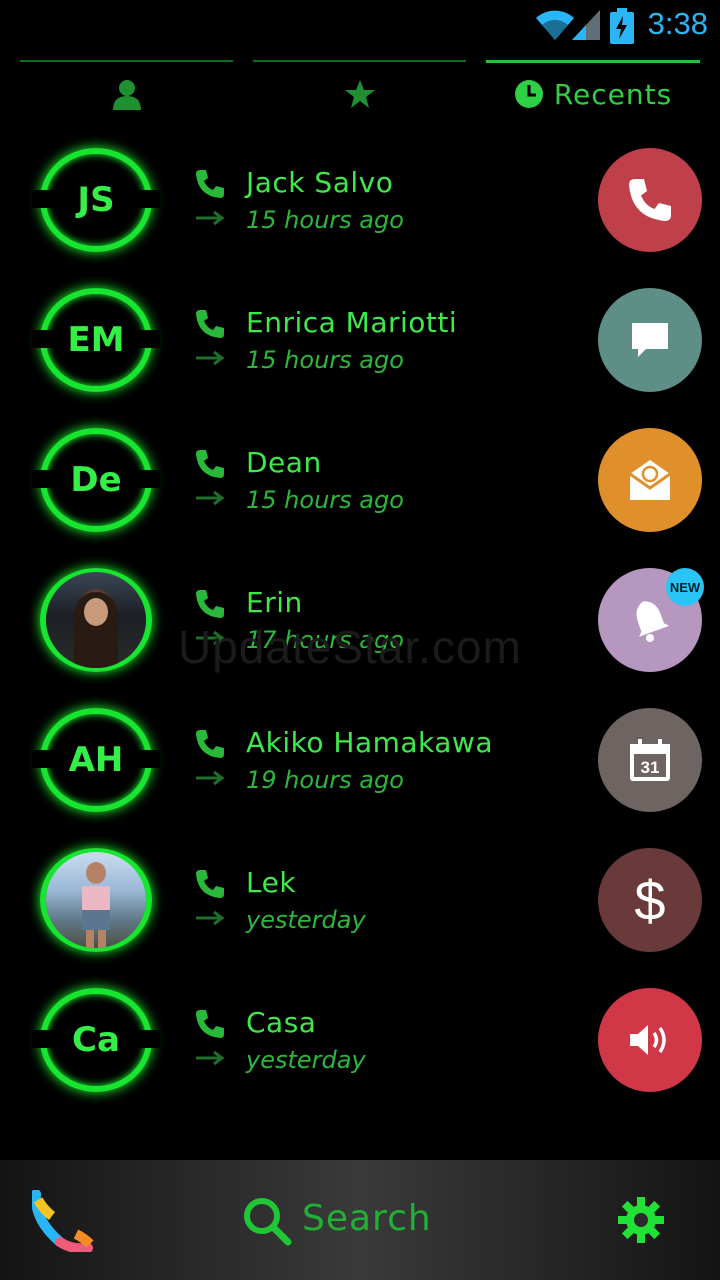  I want to click on avatar-initials: EM, so click(96, 340).